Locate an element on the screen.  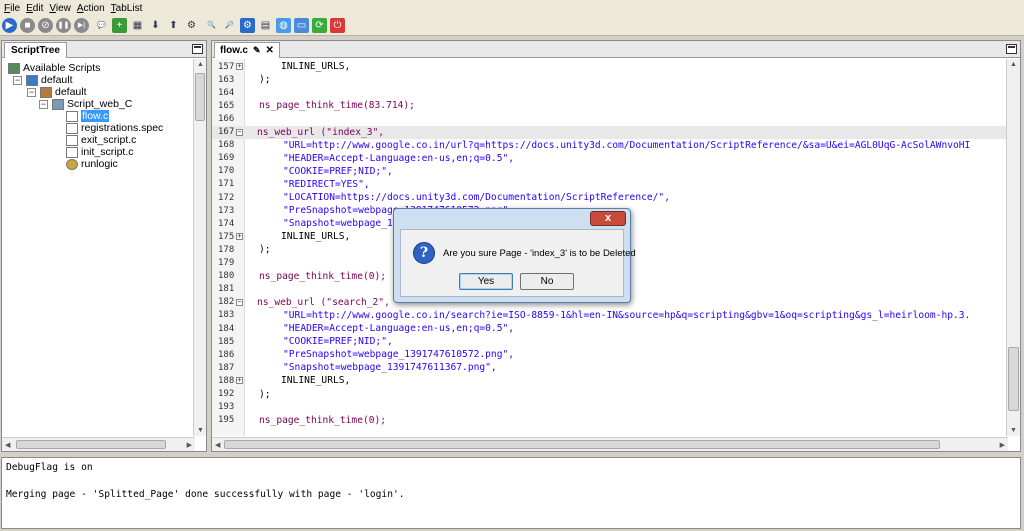
tree-item: flow.c is located at coordinates (88, 116).